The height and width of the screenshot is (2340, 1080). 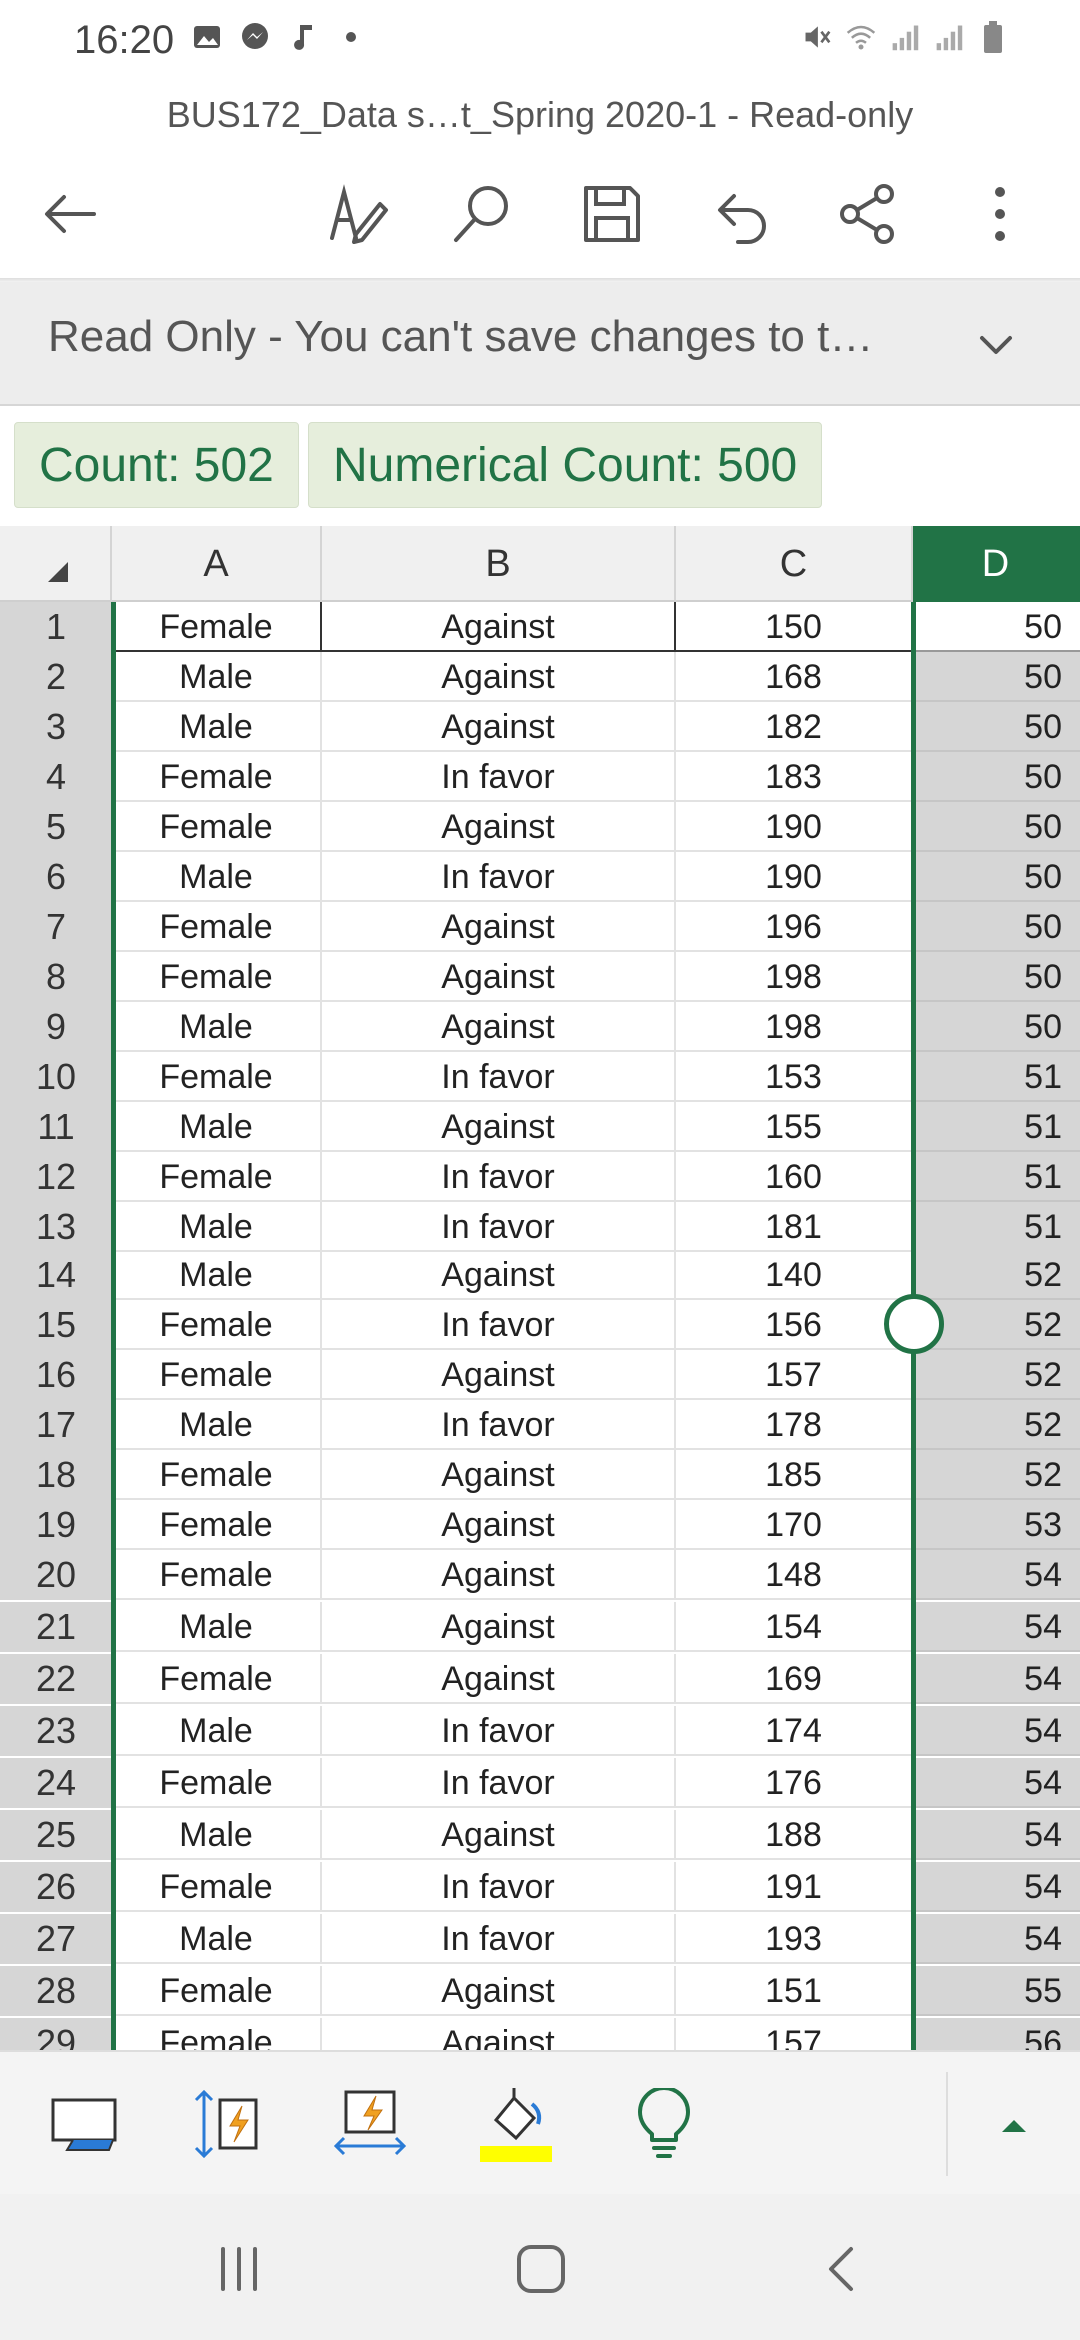 I want to click on lightbulb-icon, so click(x=664, y=2124).